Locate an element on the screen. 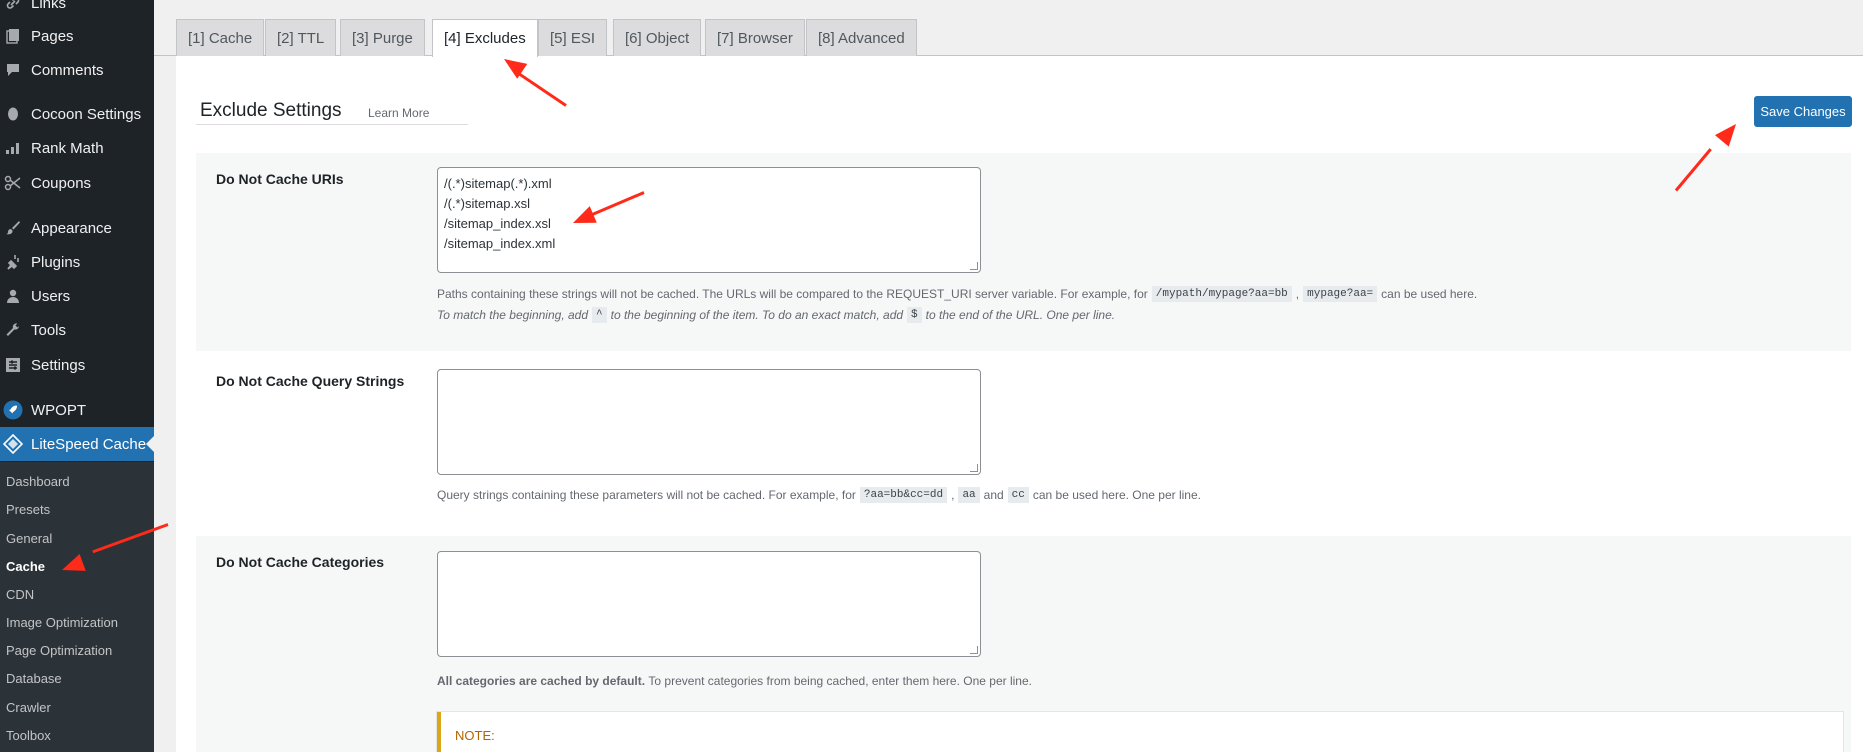  rank-math-icon is located at coordinates (13, 148).